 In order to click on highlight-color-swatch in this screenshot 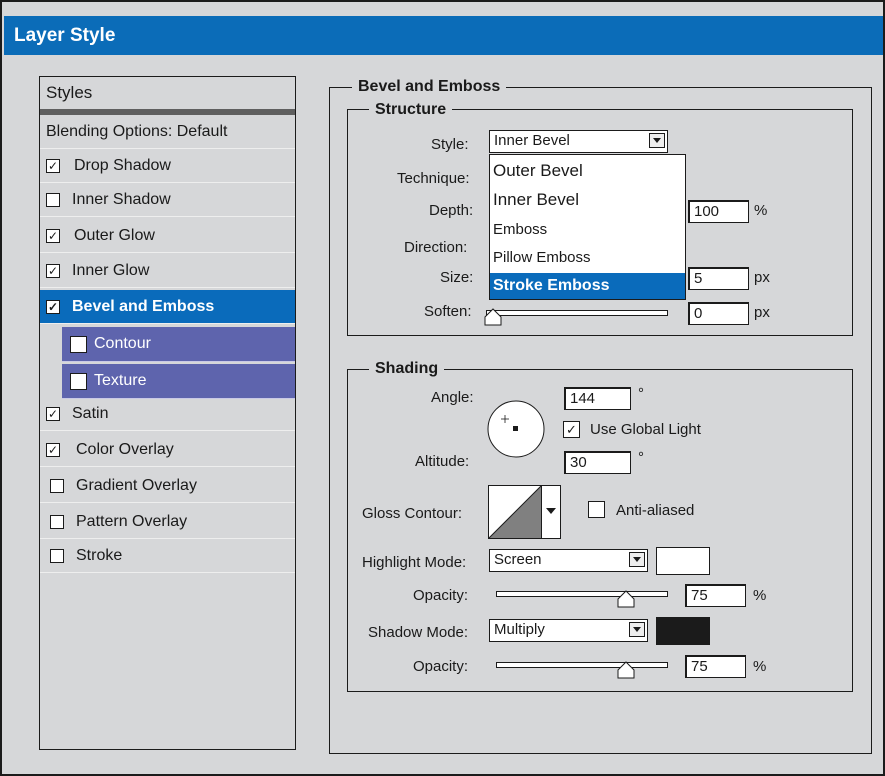, I will do `click(683, 561)`.